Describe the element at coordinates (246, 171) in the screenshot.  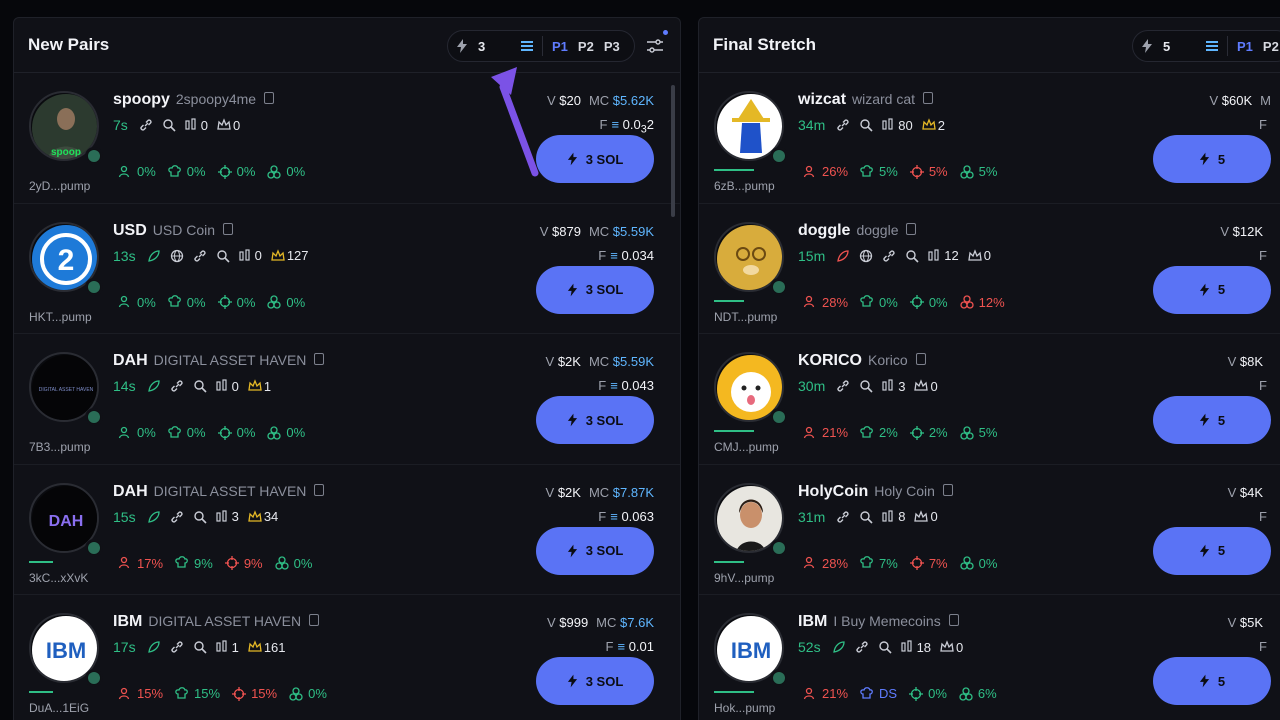
I see `stat-value: 0%` at that location.